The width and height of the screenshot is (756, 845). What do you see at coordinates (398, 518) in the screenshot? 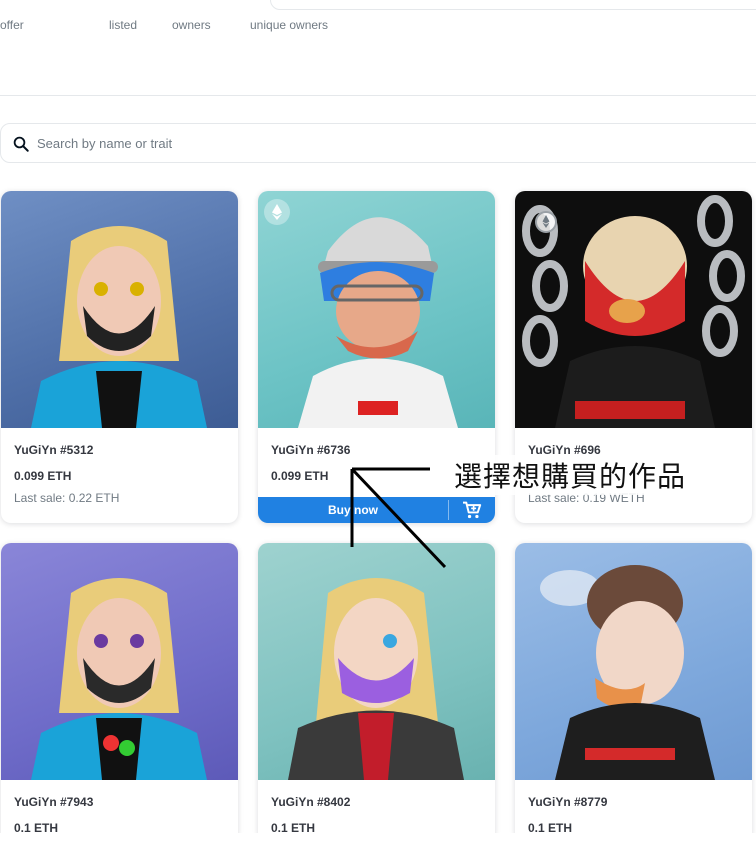
I see `annotation-arrow` at bounding box center [398, 518].